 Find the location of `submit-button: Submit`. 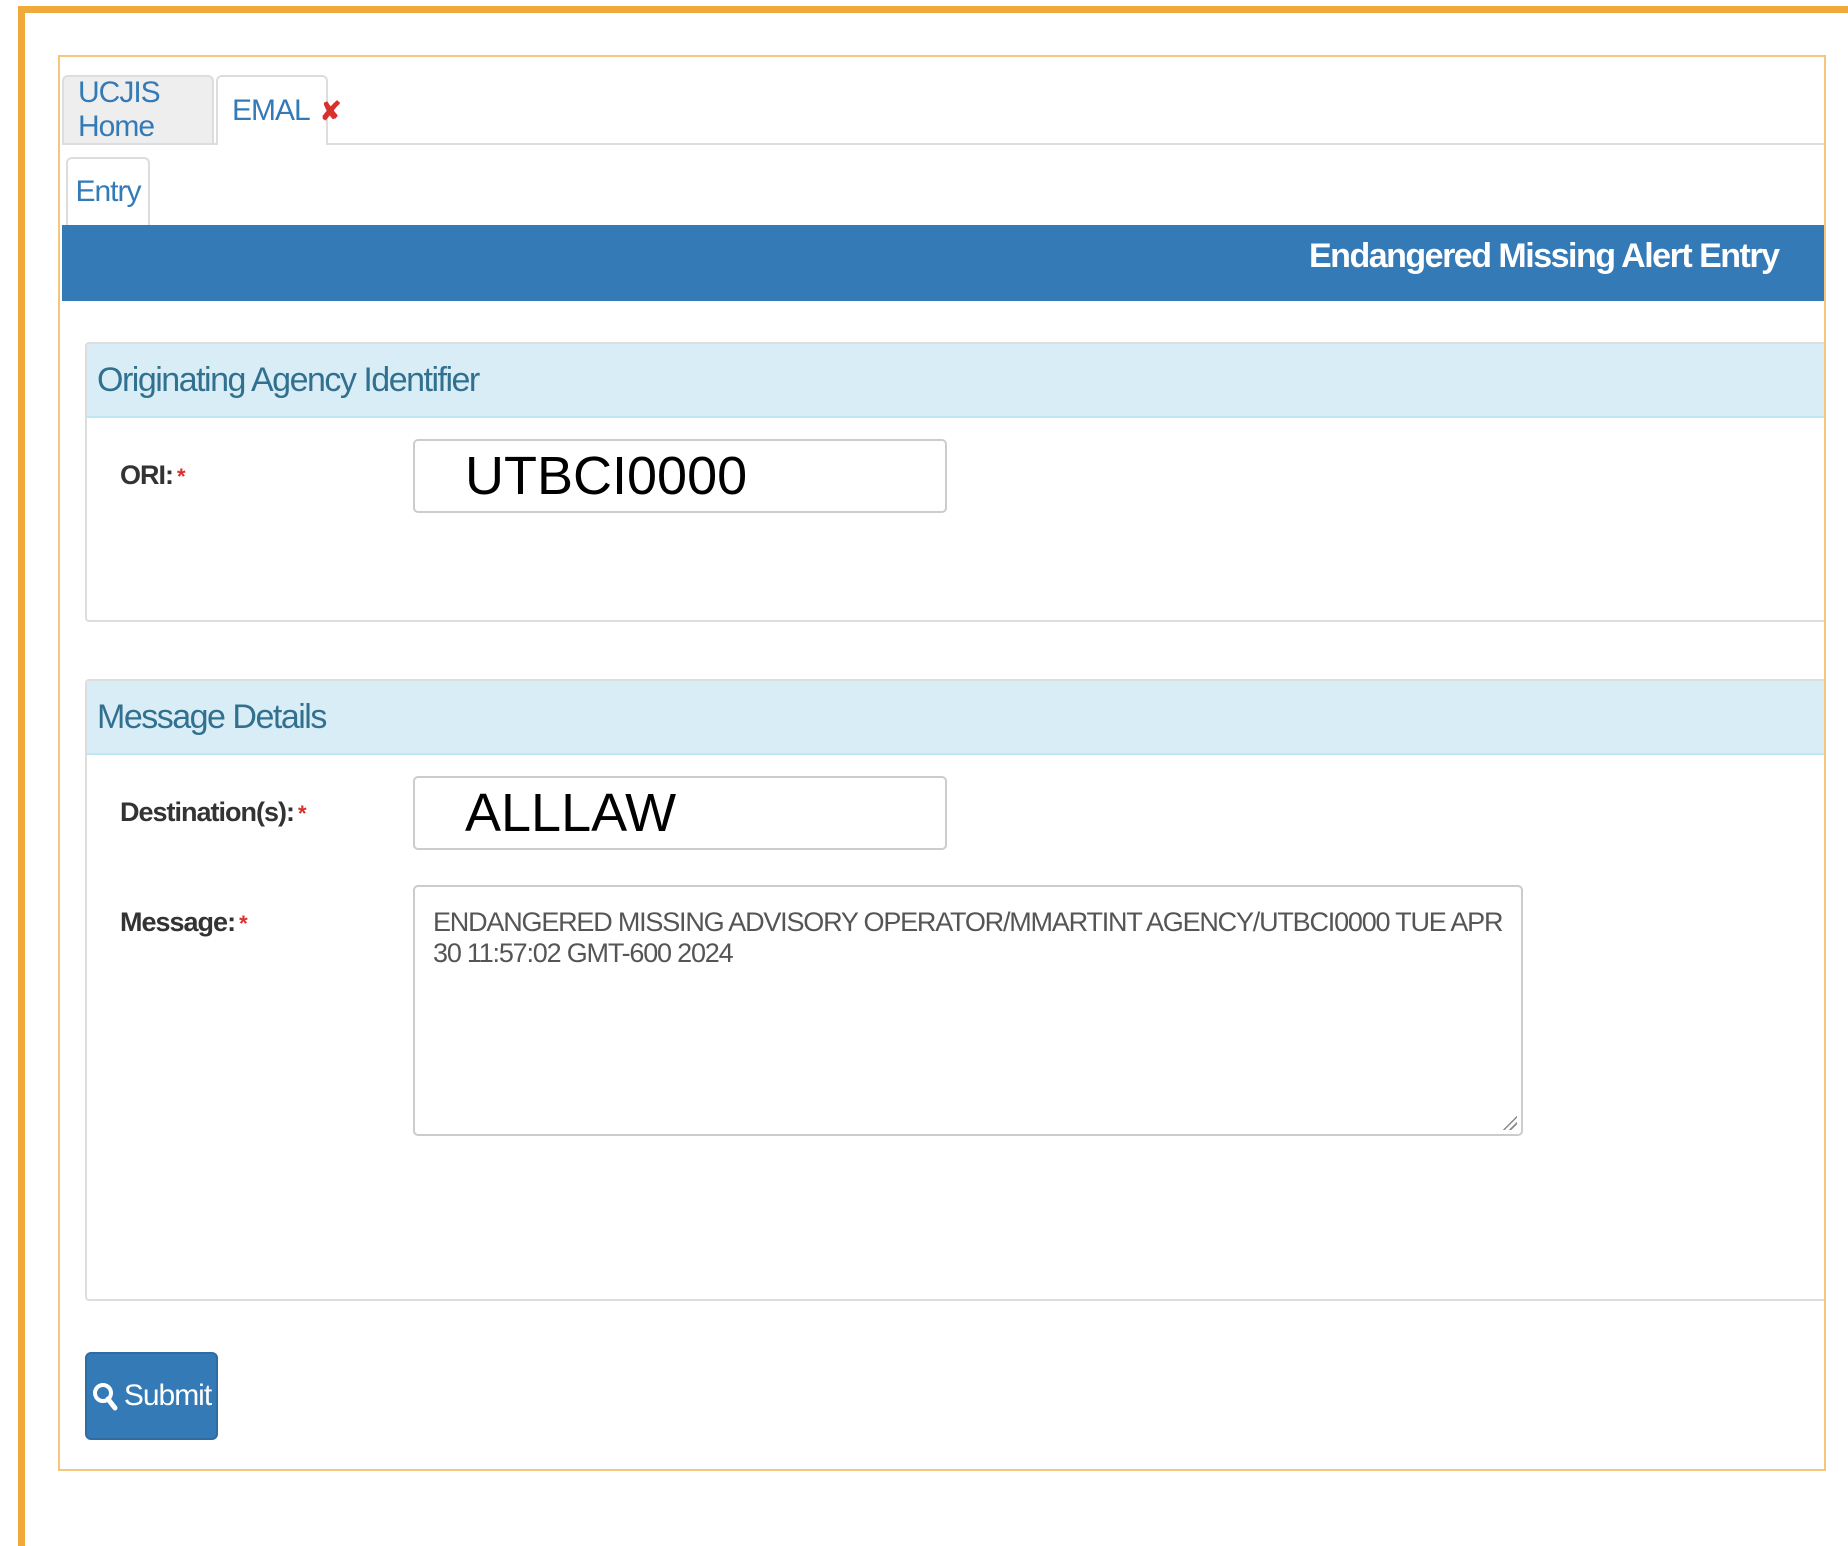

submit-button: Submit is located at coordinates (151, 1396).